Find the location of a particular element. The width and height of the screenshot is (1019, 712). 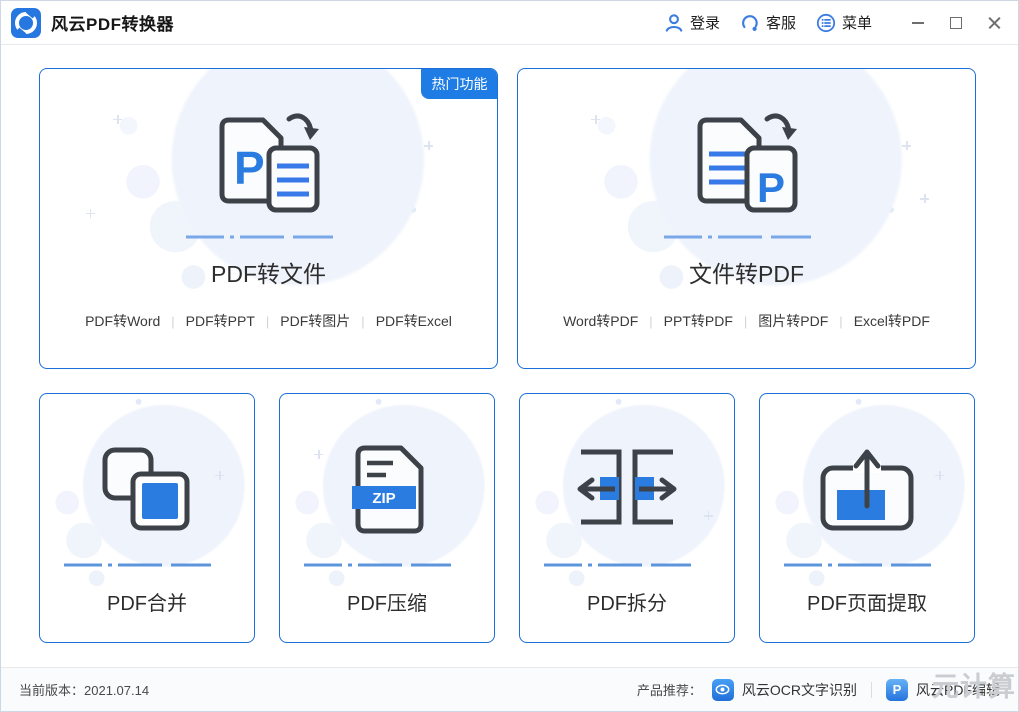

product-link-pdf-editor: P 风云PDF编辑 is located at coordinates (943, 689).